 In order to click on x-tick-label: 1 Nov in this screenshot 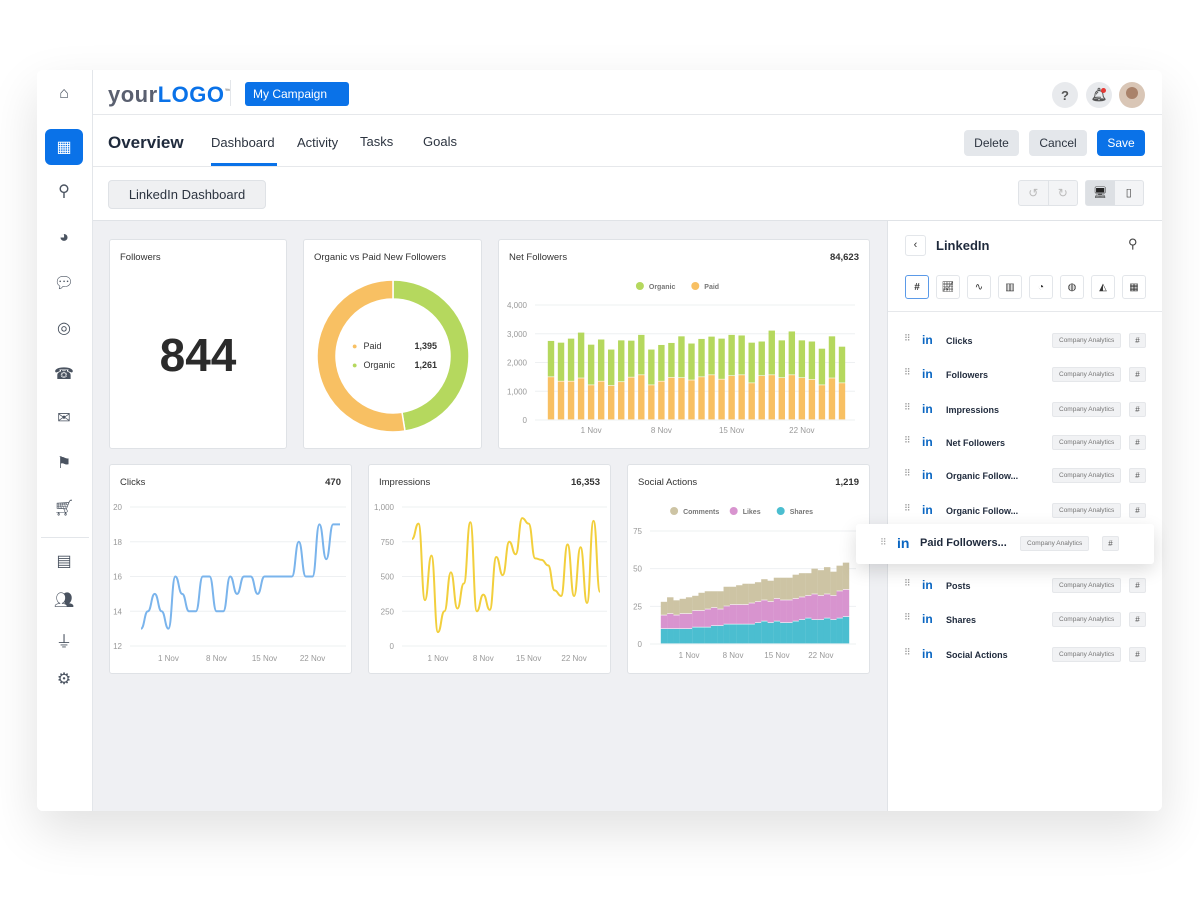, I will do `click(437, 658)`.